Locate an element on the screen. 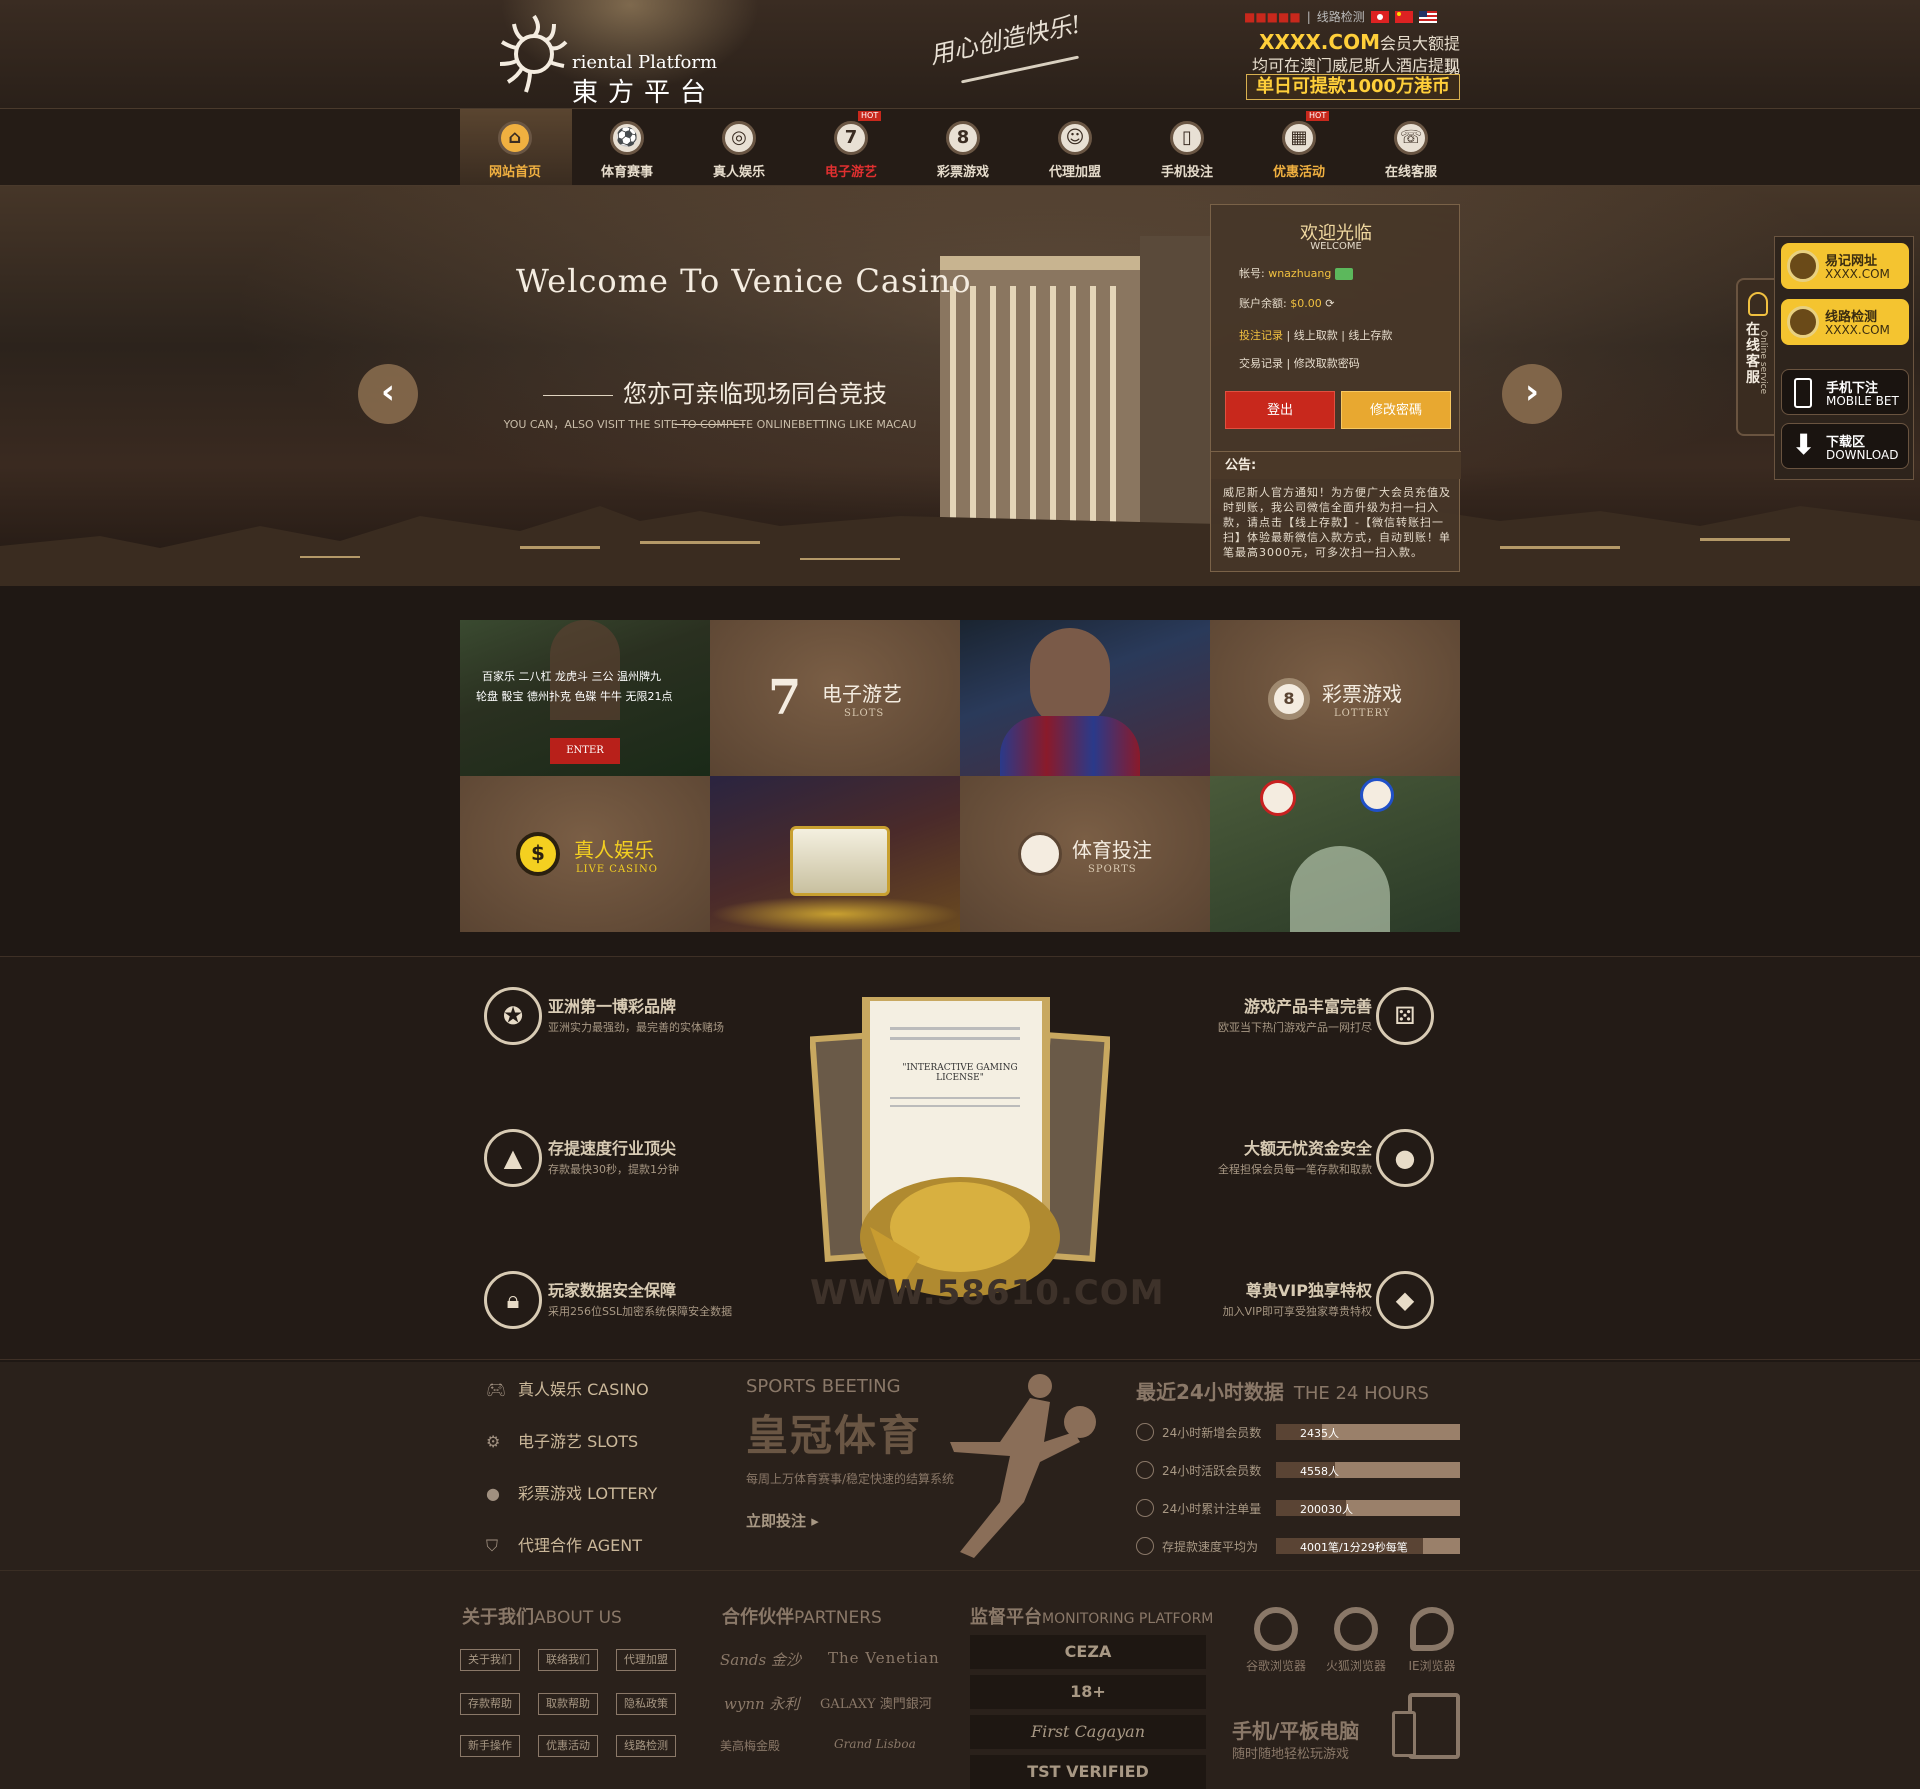  footer-link: 隐私政策 is located at coordinates (646, 1704).